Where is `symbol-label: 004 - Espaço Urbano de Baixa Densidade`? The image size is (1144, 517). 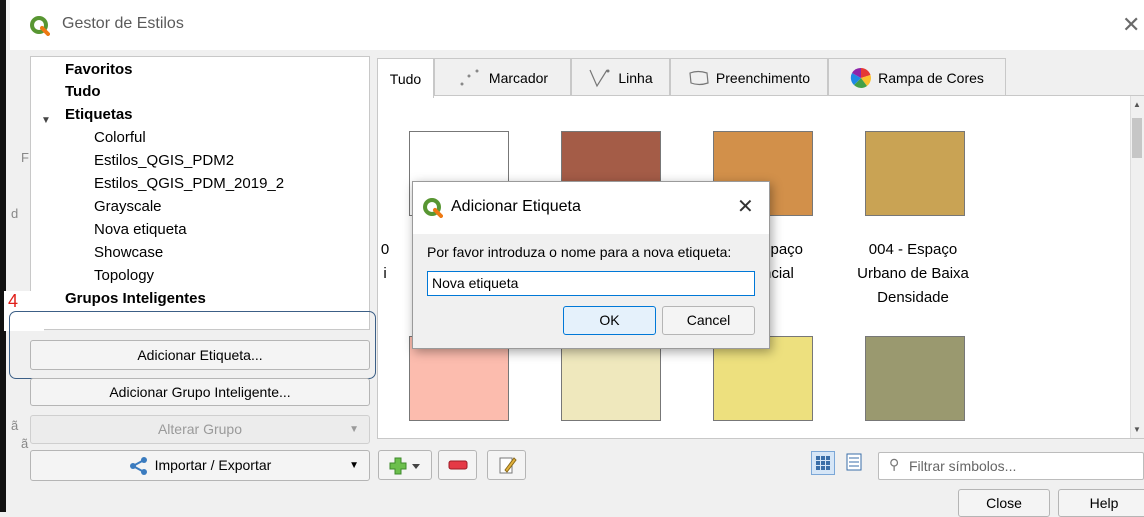 symbol-label: 004 - Espaço Urbano de Baixa Densidade is located at coordinates (913, 273).